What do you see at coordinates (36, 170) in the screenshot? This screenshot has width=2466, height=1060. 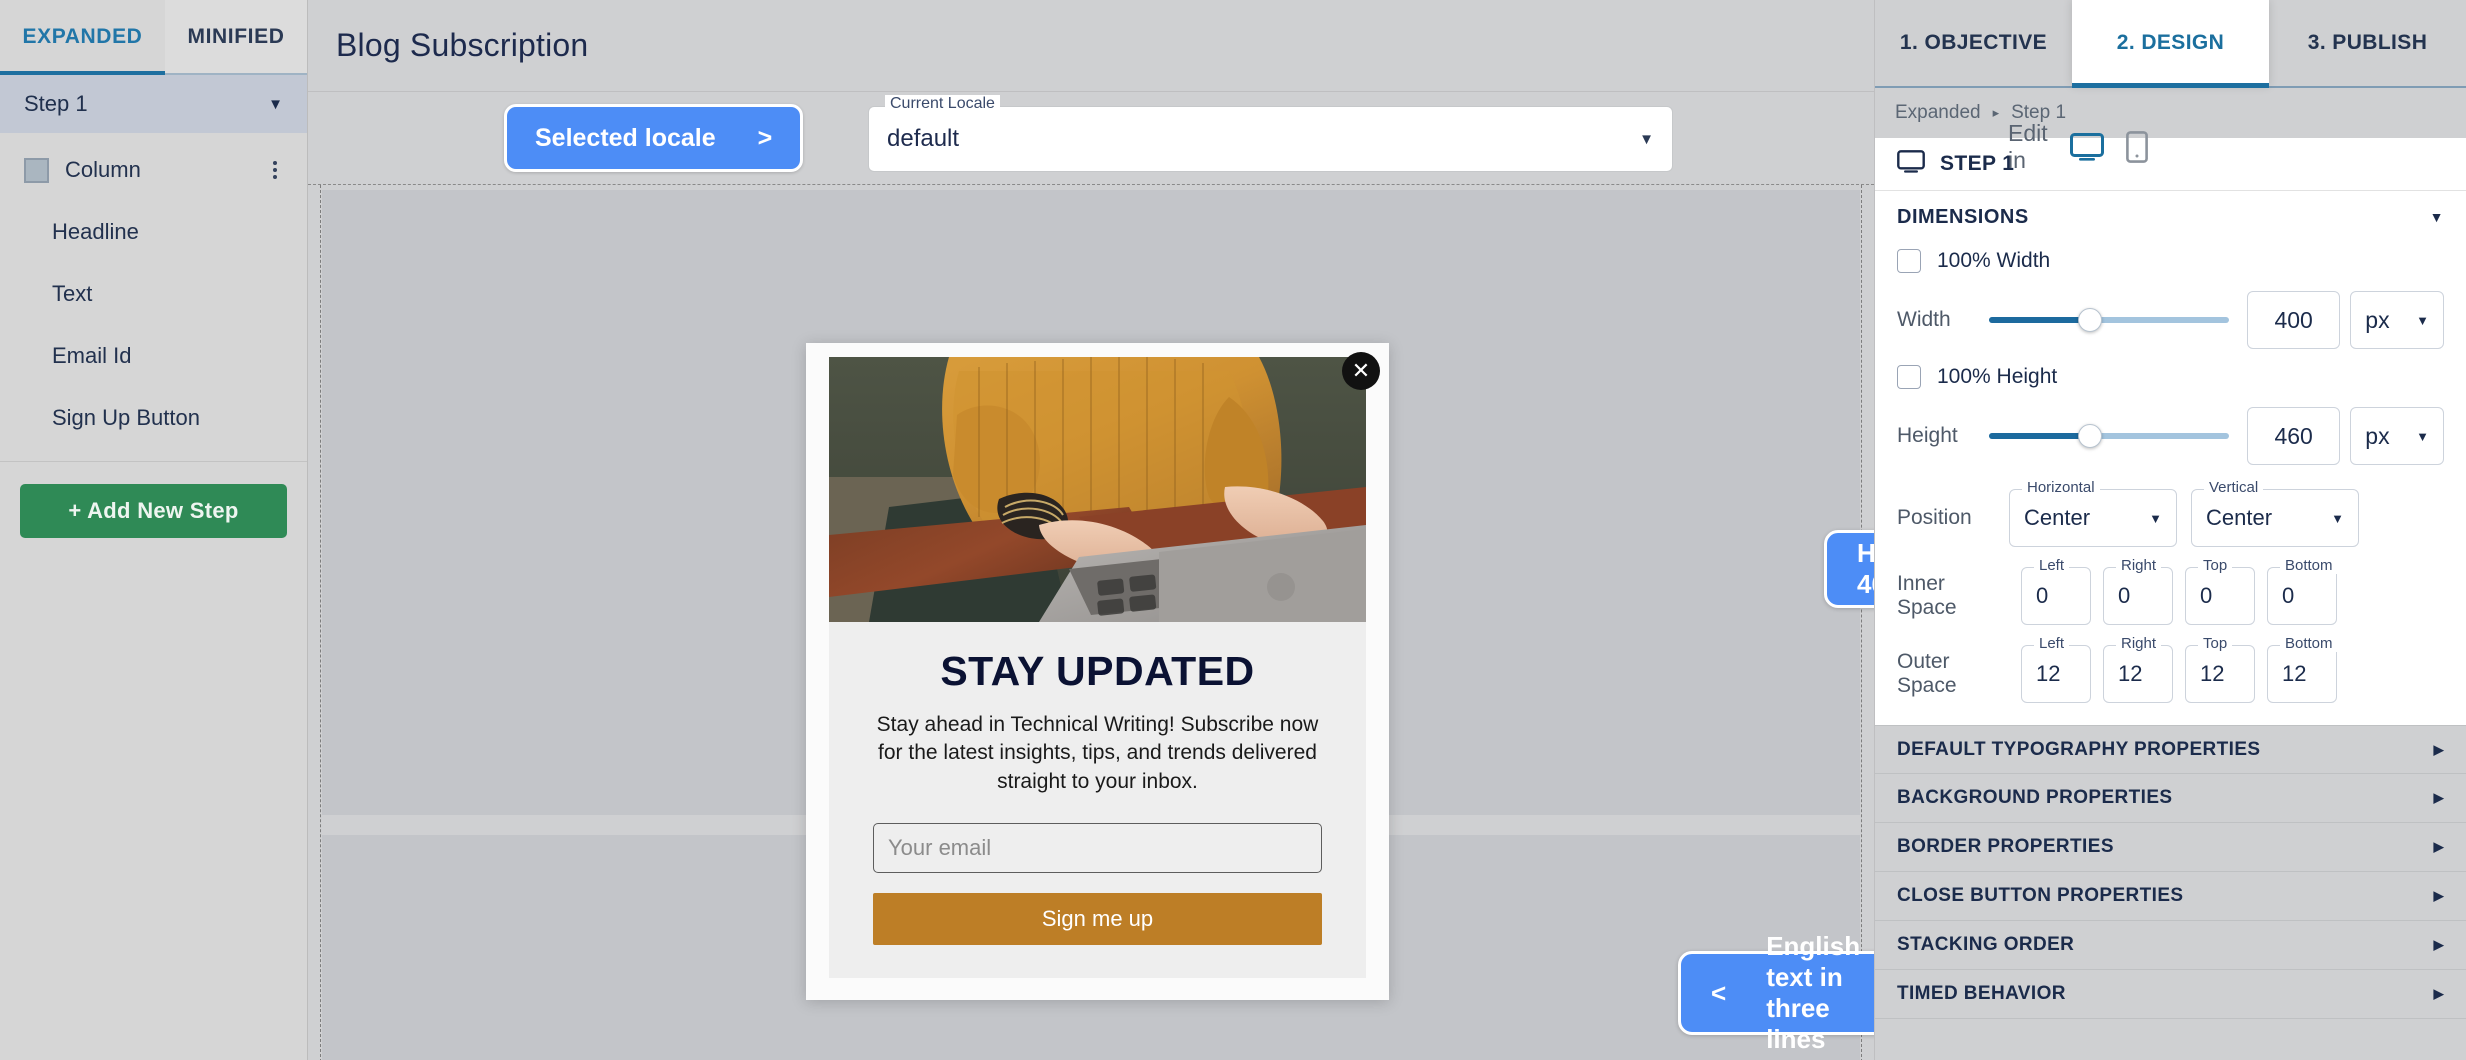 I see `column-swatch-icon` at bounding box center [36, 170].